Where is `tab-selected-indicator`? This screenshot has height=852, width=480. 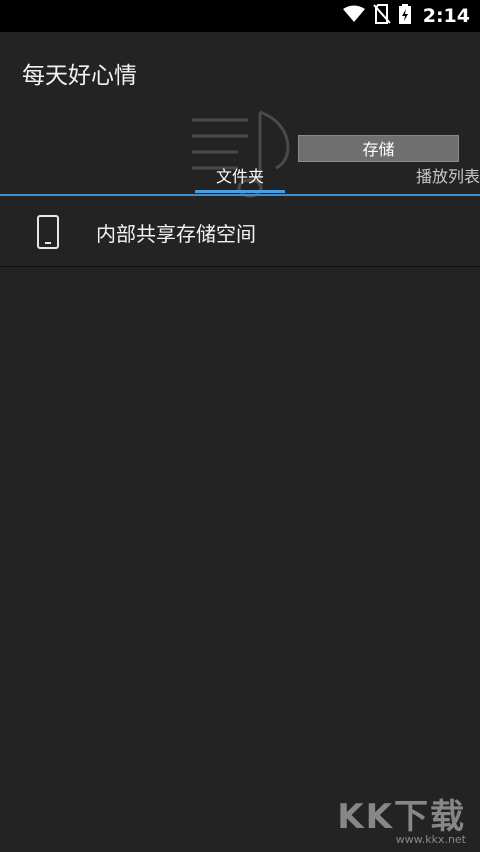 tab-selected-indicator is located at coordinates (240, 191).